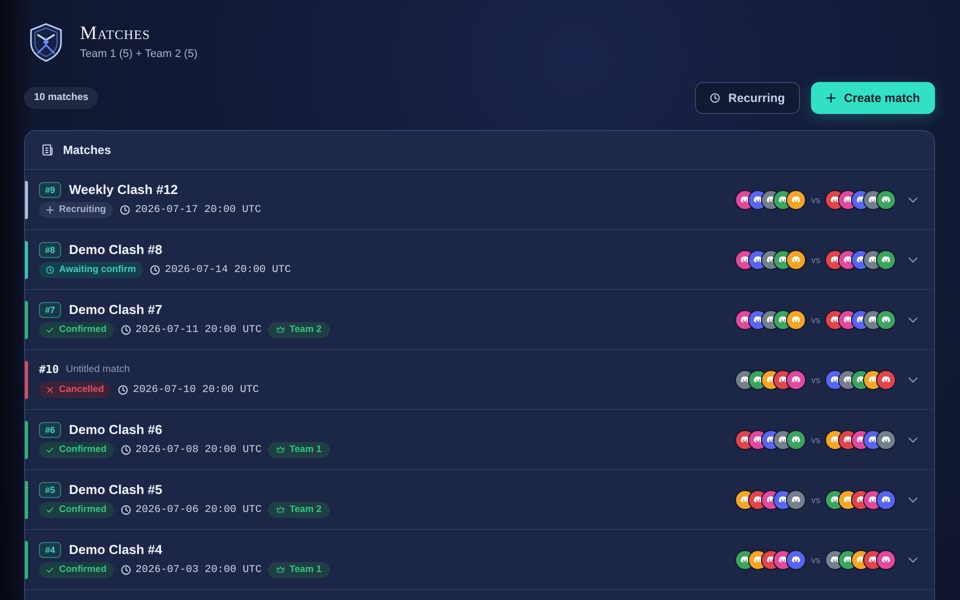  I want to click on match-time: 2026-07-08 20:00 UTC, so click(199, 450).